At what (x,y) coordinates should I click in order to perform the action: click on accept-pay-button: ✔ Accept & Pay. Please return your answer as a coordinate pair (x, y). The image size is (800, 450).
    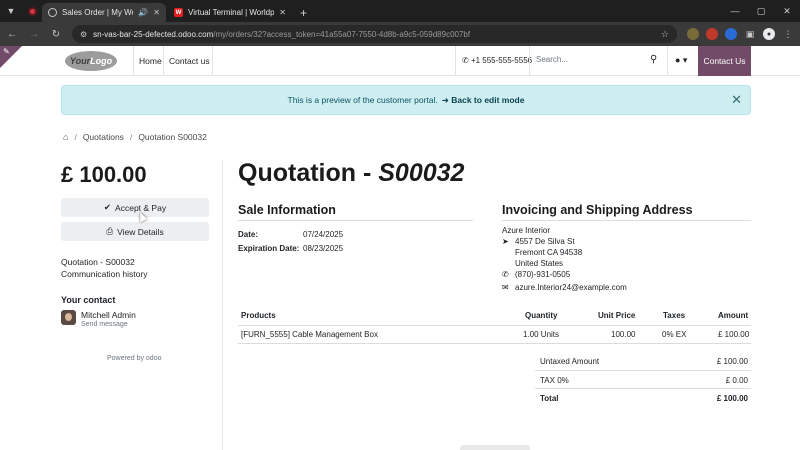
    Looking at the image, I should click on (135, 207).